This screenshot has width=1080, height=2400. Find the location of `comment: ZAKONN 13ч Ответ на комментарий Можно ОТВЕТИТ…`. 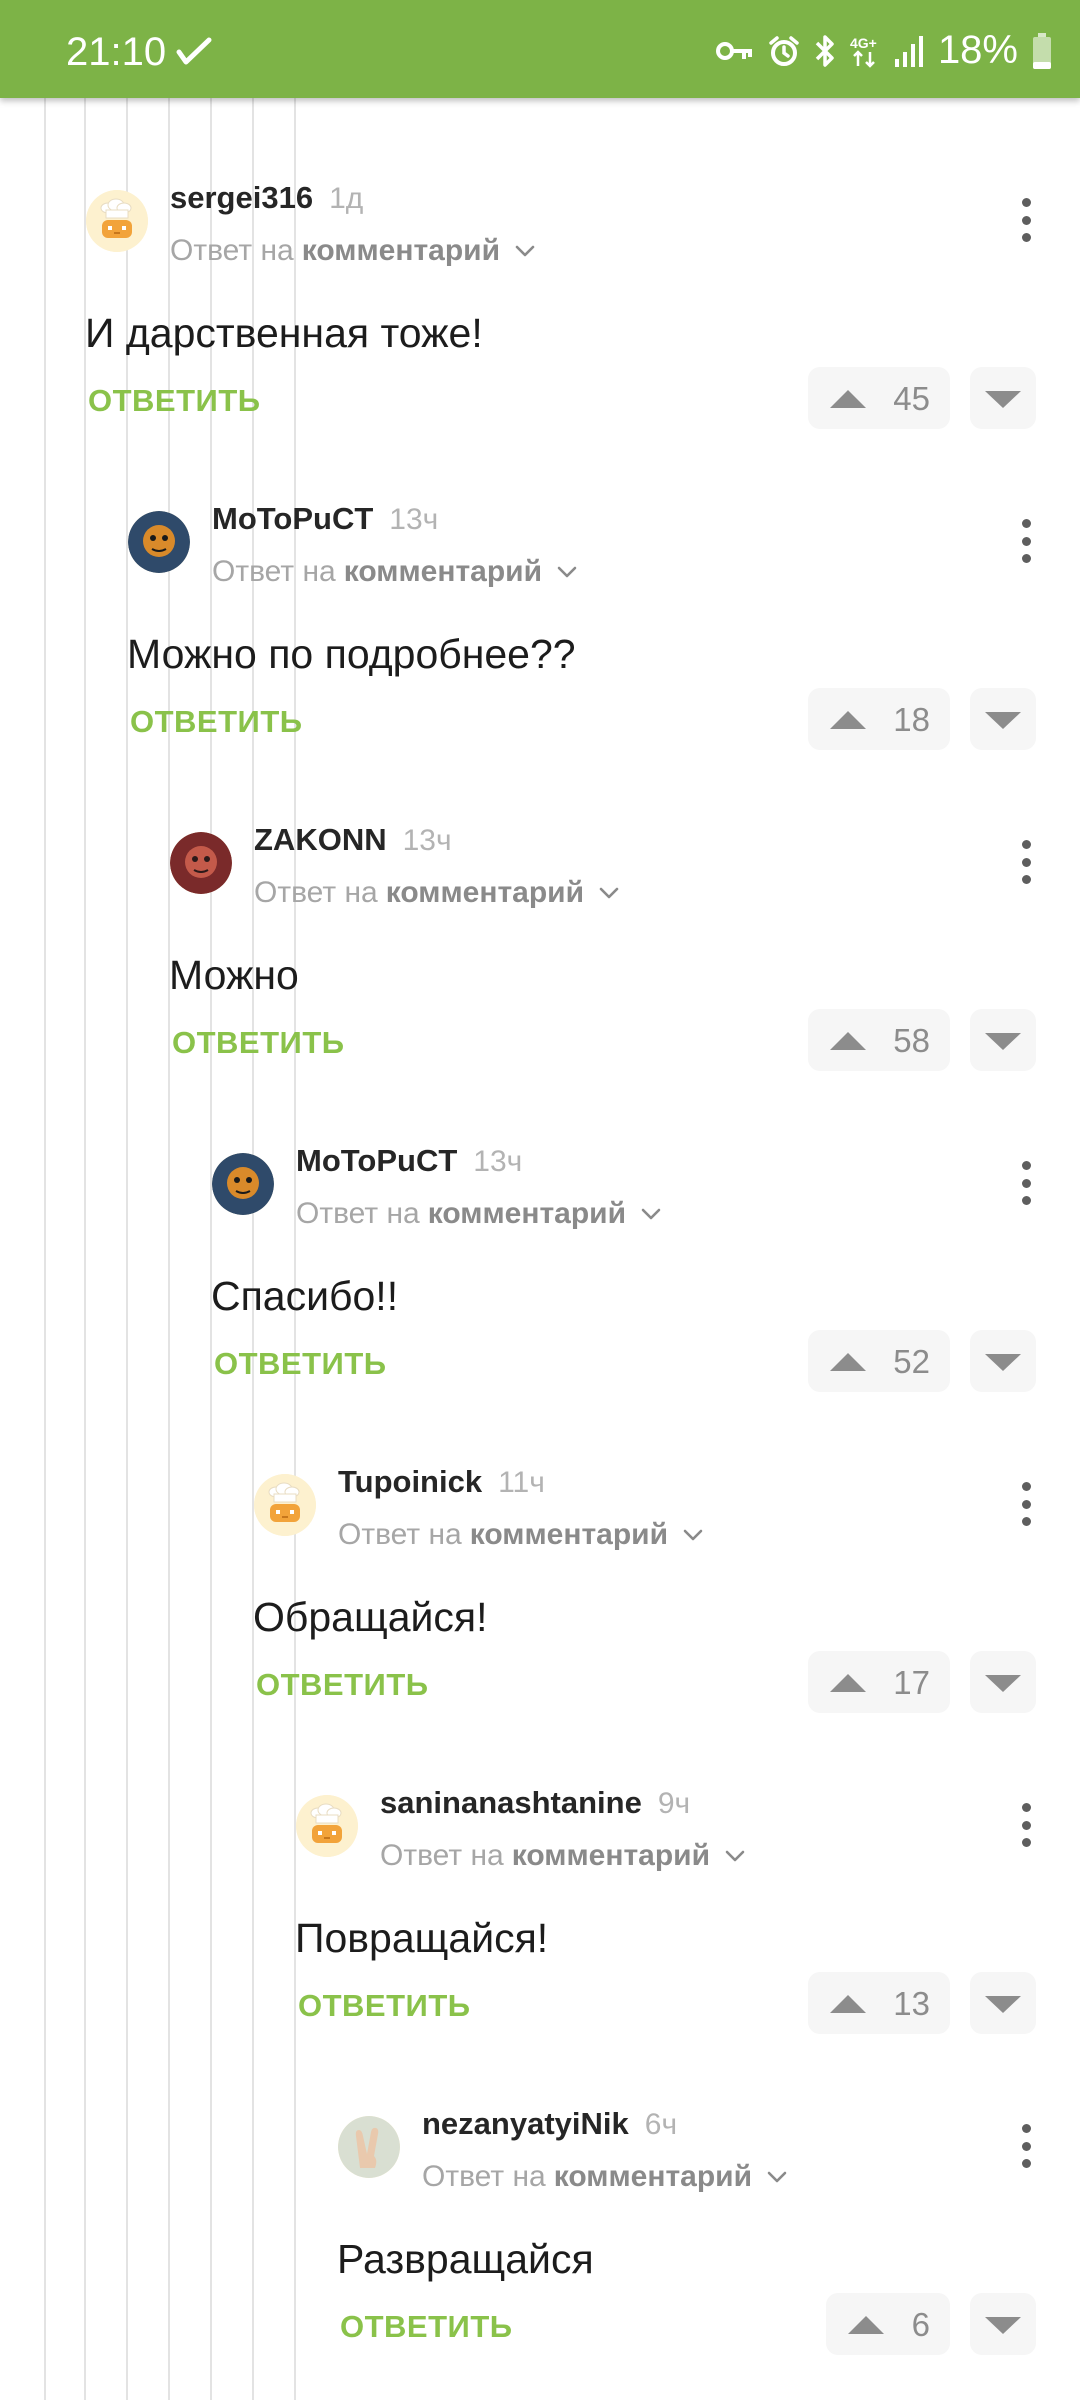

comment: ZAKONN 13ч Ответ на комментарий Можно ОТВЕТИТ… is located at coordinates (540, 905).